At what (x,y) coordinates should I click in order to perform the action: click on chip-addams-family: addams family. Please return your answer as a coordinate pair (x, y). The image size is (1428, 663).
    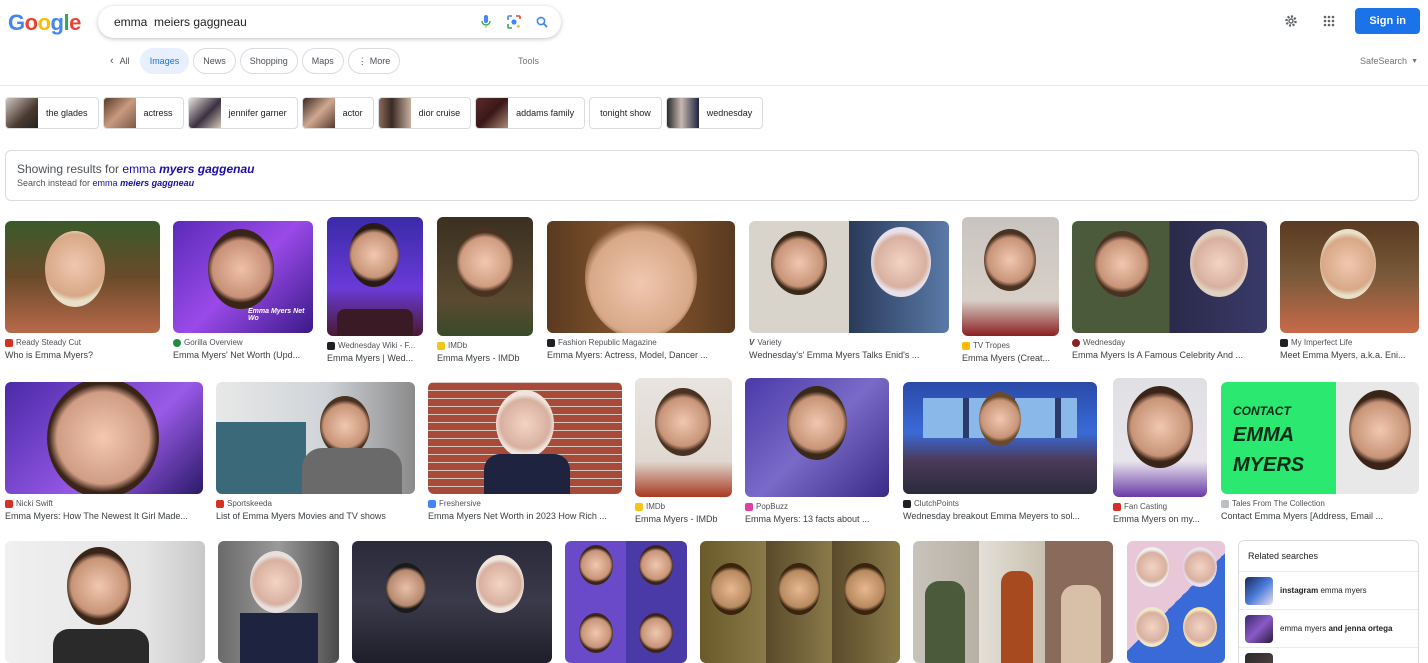
    Looking at the image, I should click on (530, 113).